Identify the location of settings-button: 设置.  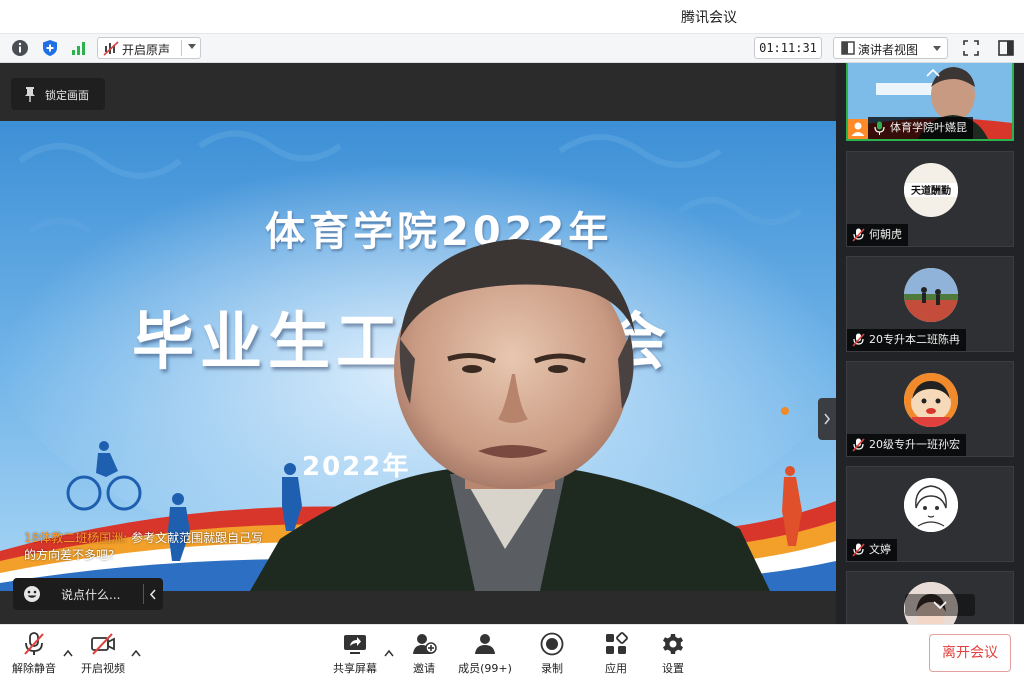
(673, 653).